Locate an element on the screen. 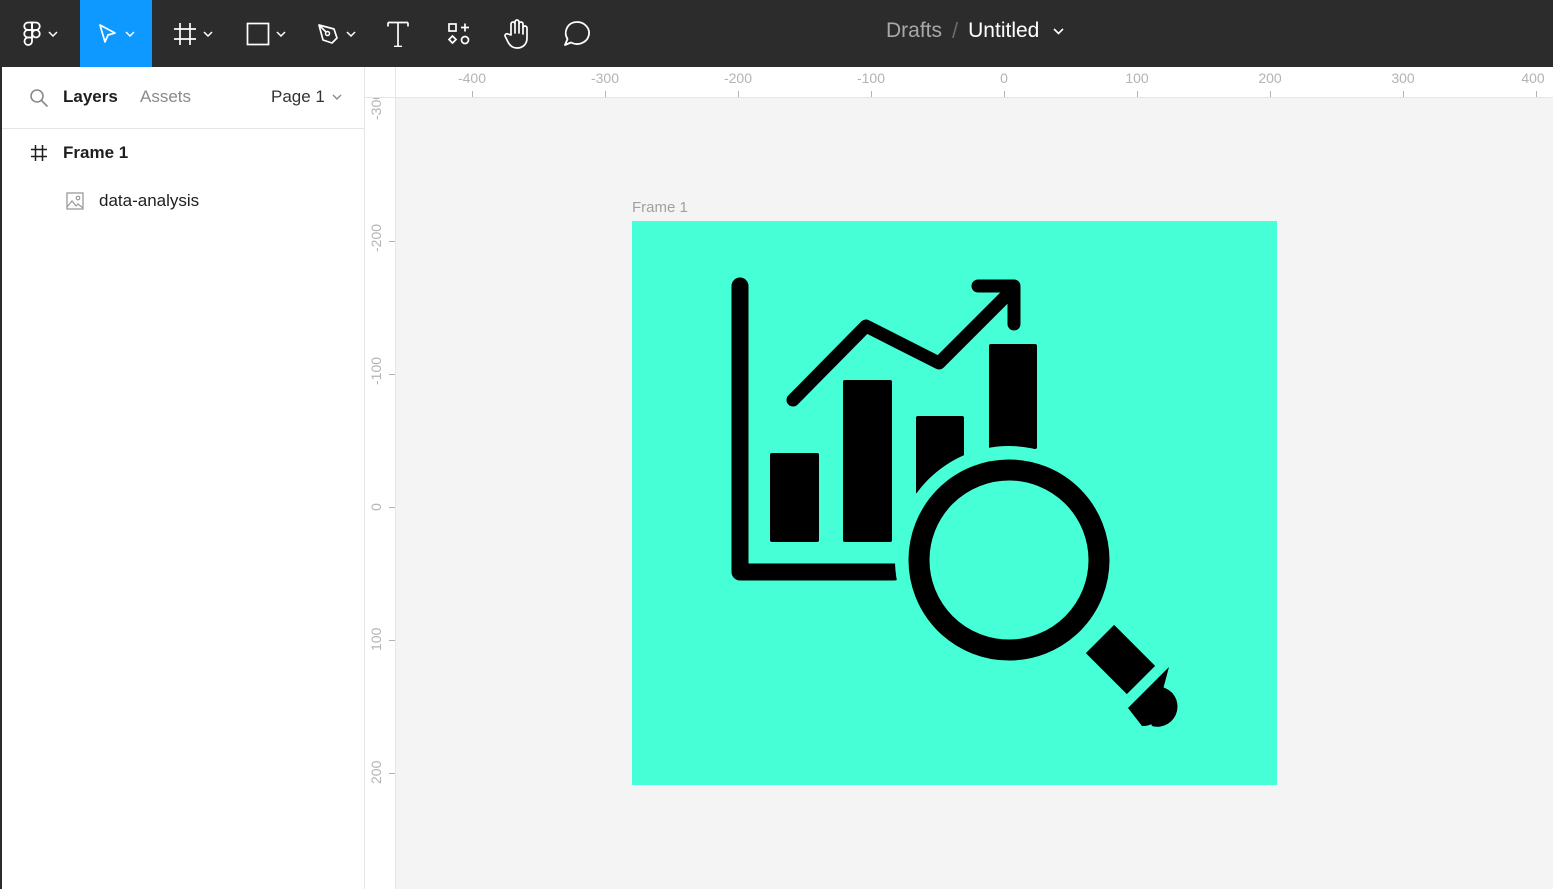 The width and height of the screenshot is (1553, 889). file-name: Untitled is located at coordinates (1003, 31).